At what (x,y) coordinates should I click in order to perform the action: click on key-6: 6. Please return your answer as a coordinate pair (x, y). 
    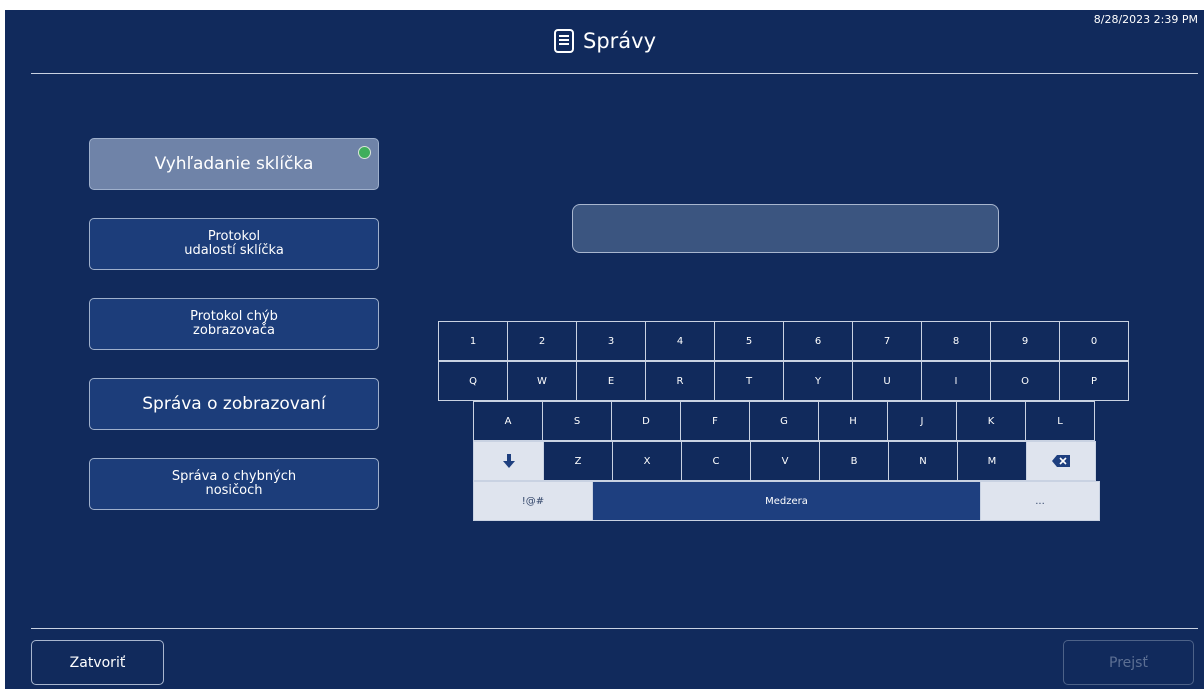
    Looking at the image, I should click on (818, 341).